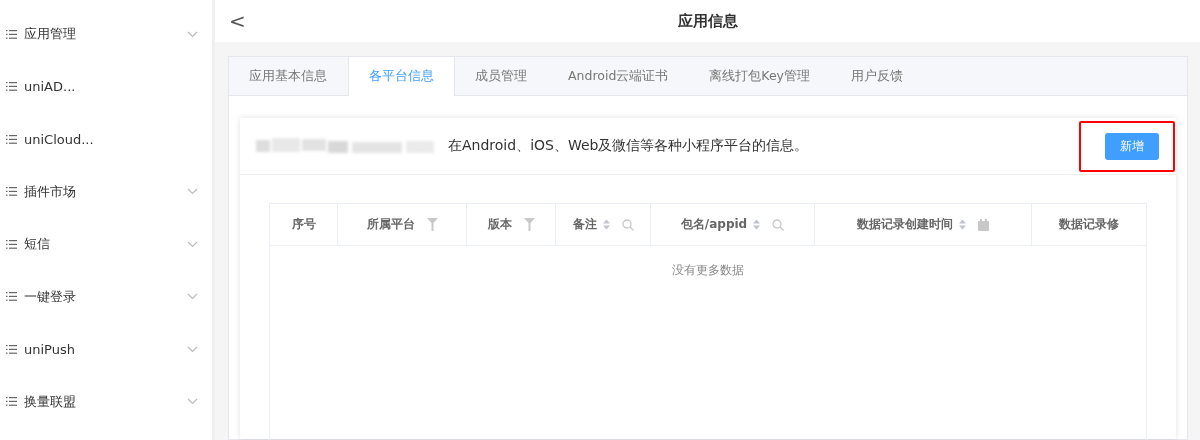 The height and width of the screenshot is (440, 1200). What do you see at coordinates (1088, 224) in the screenshot?
I see `column-header: 数据记录修` at bounding box center [1088, 224].